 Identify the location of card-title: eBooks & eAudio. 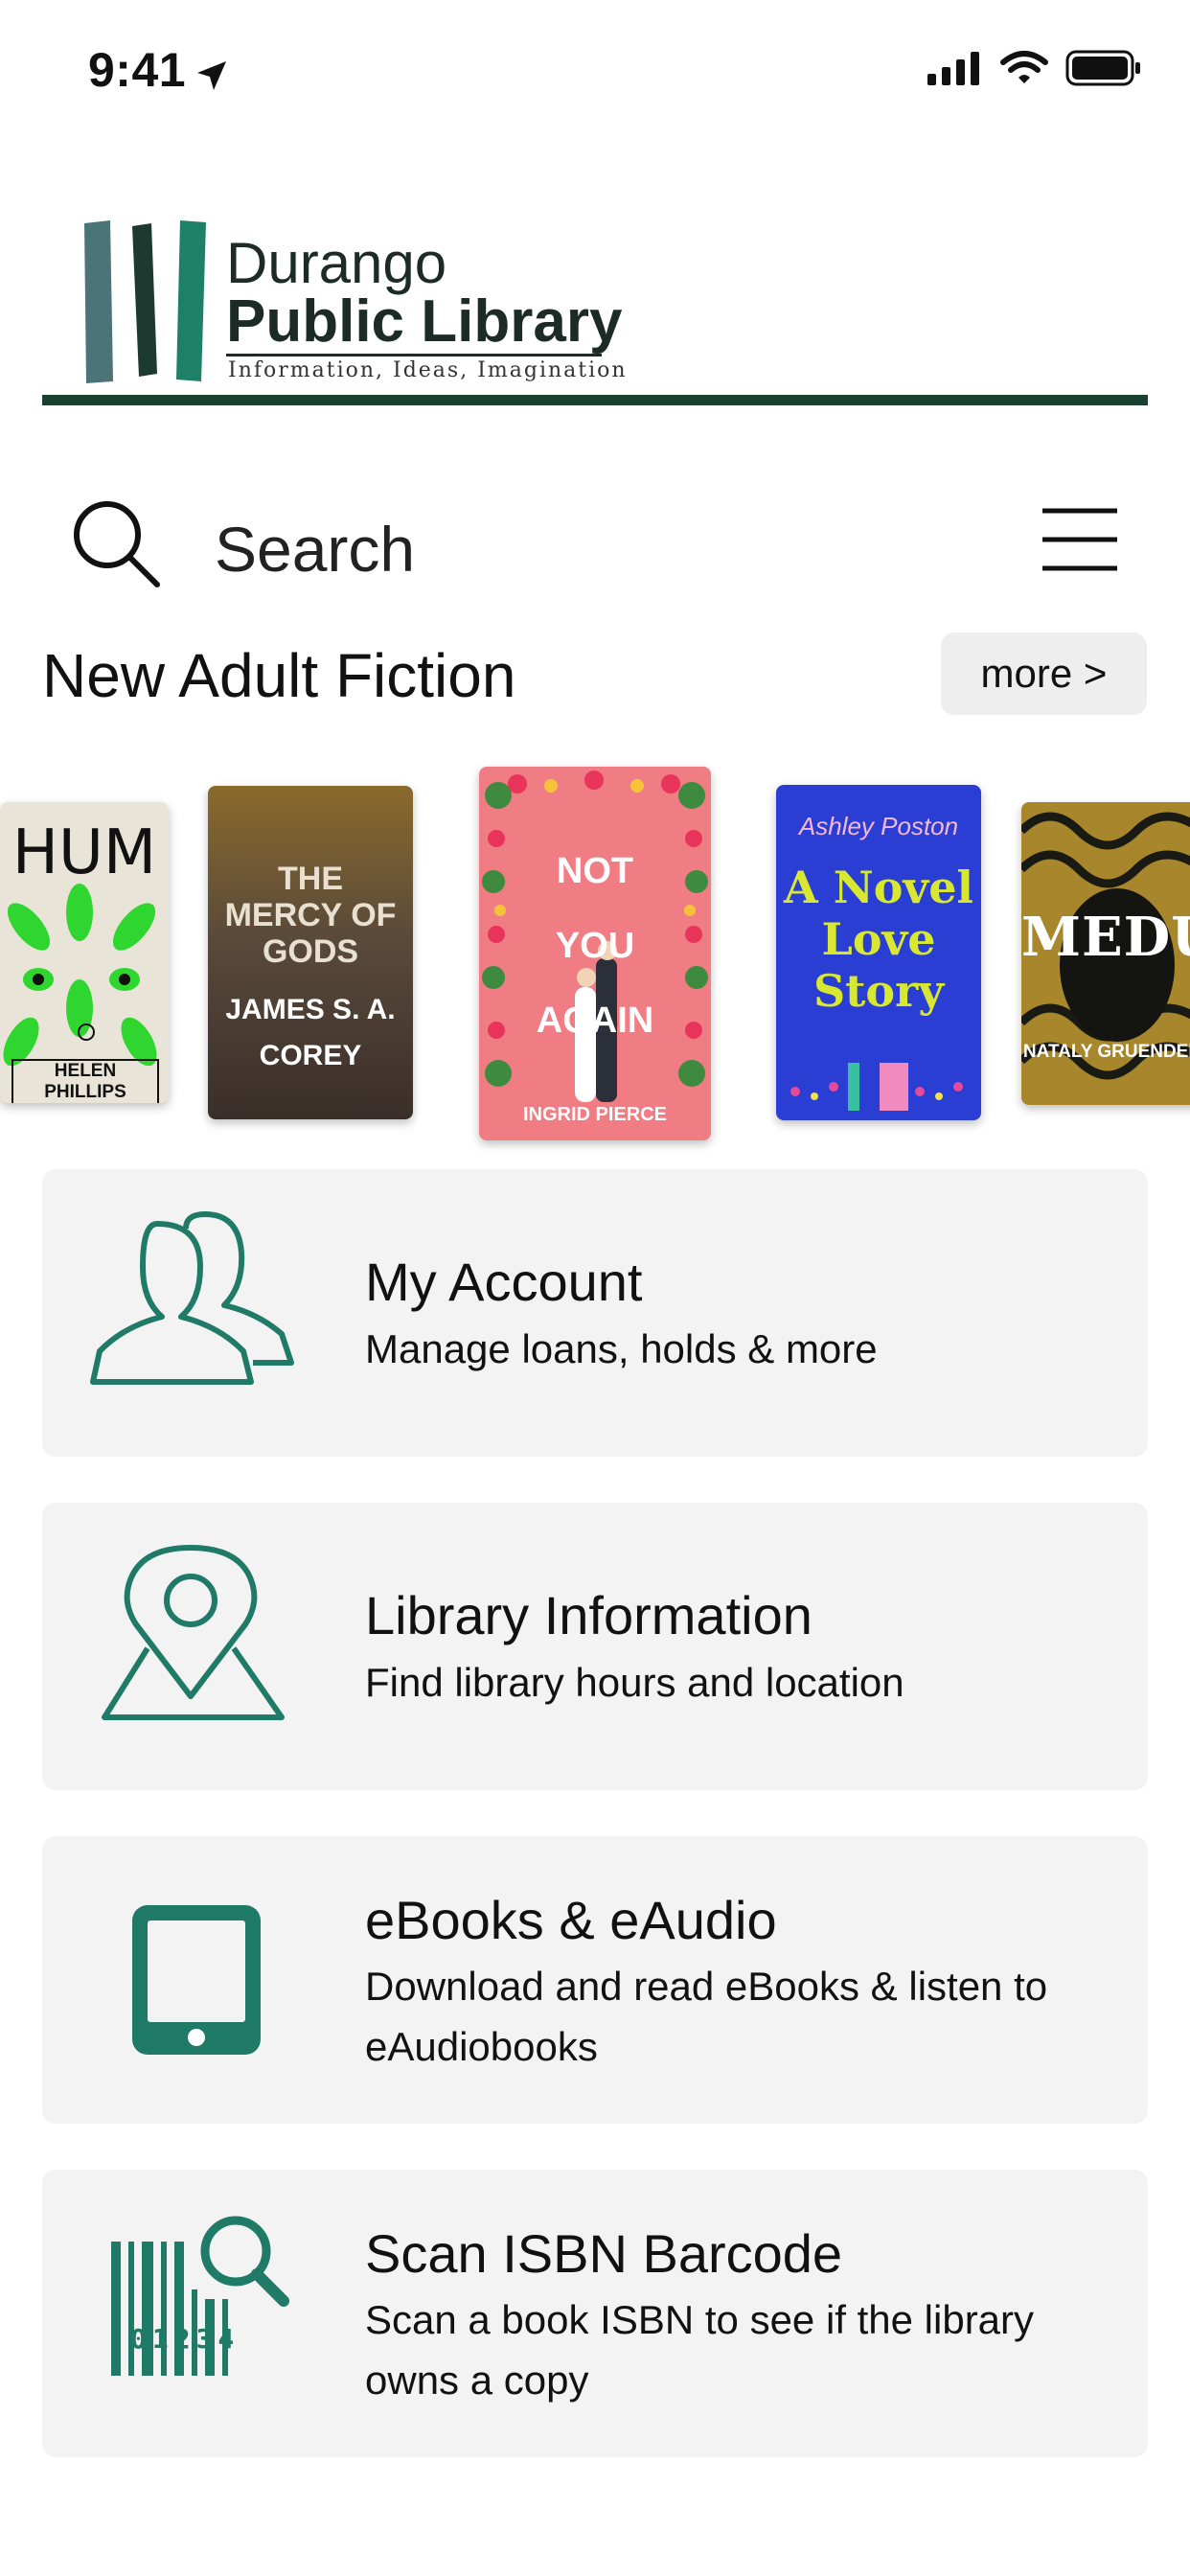
(571, 1920).